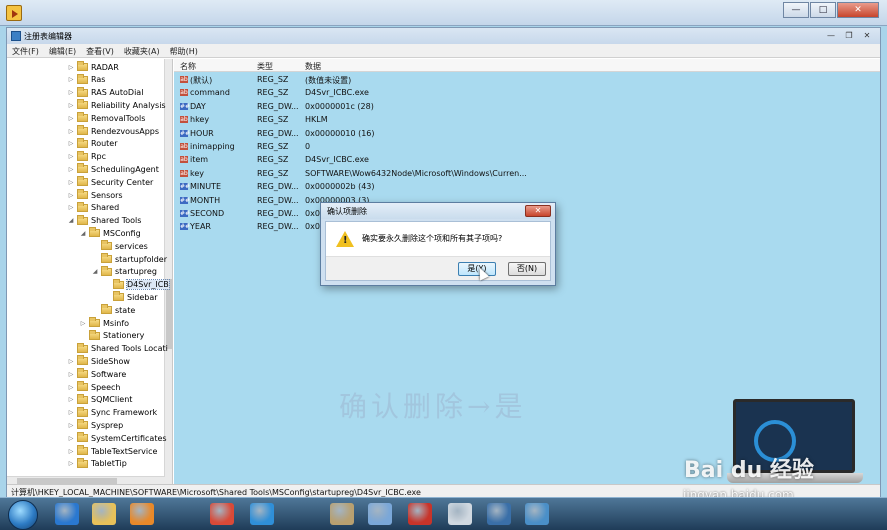 The width and height of the screenshot is (887, 530). What do you see at coordinates (130, 297) in the screenshot?
I see `tree-item: Sidebar` at bounding box center [130, 297].